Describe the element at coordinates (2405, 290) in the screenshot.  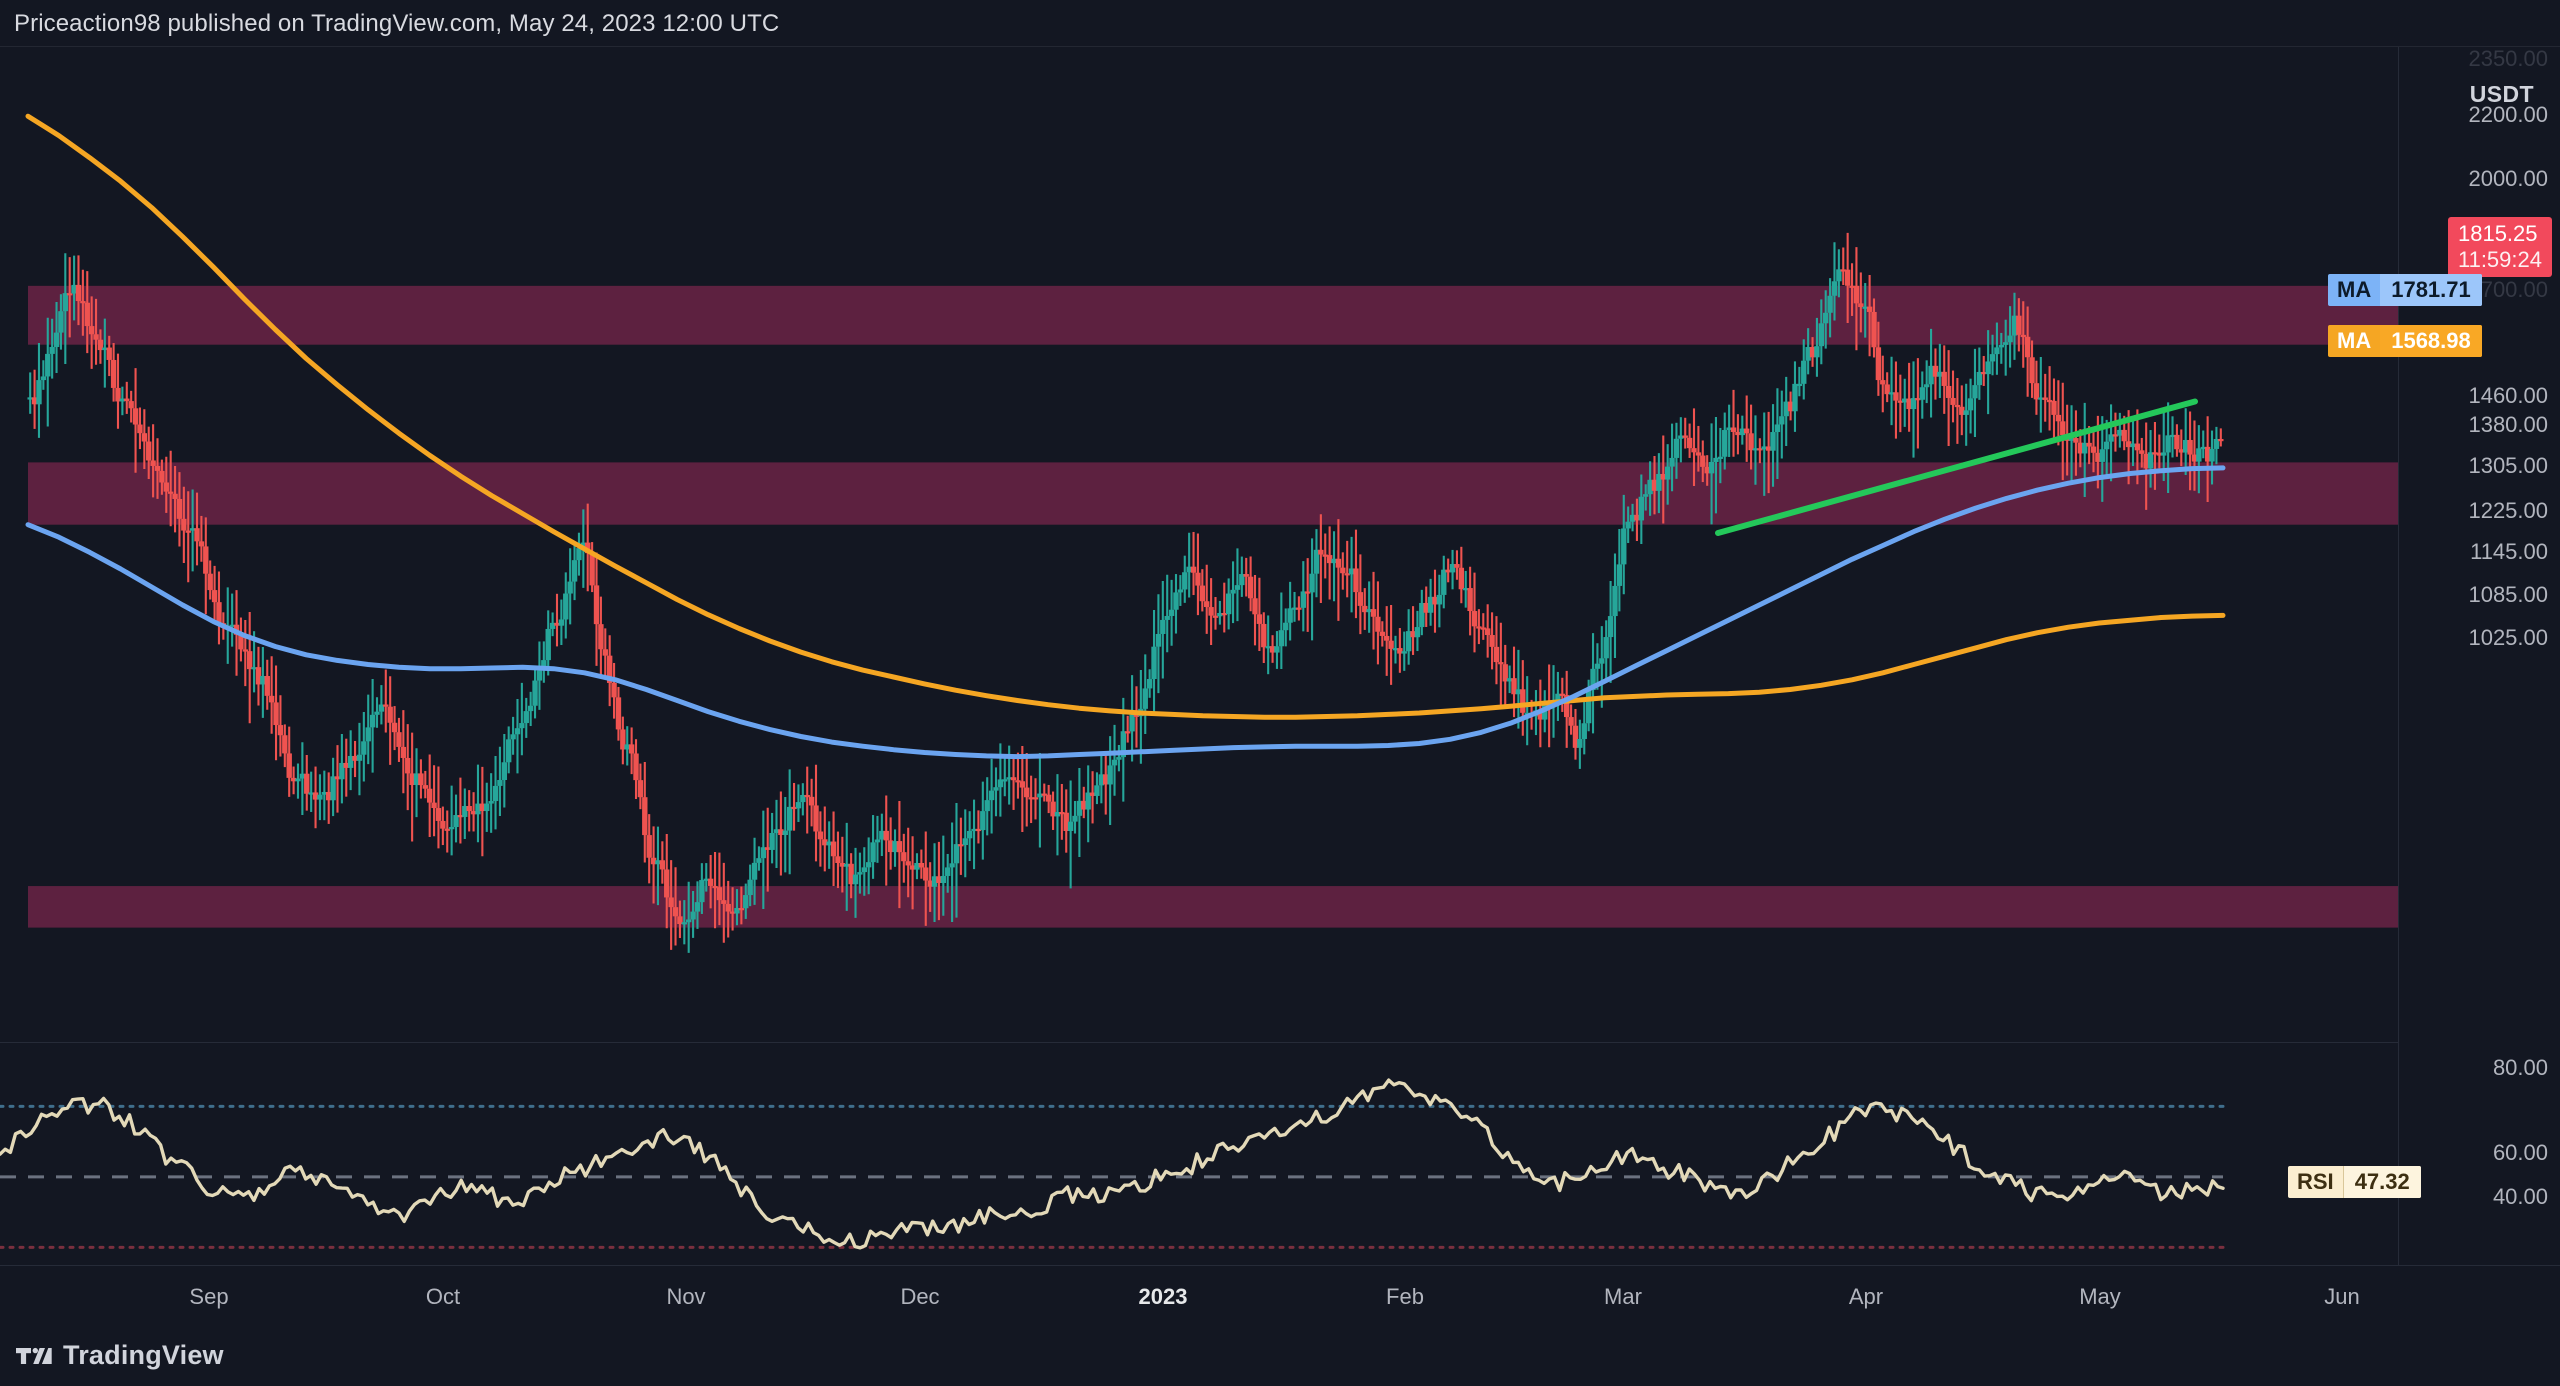
I see `ma100-badge: MA 1781.71` at that location.